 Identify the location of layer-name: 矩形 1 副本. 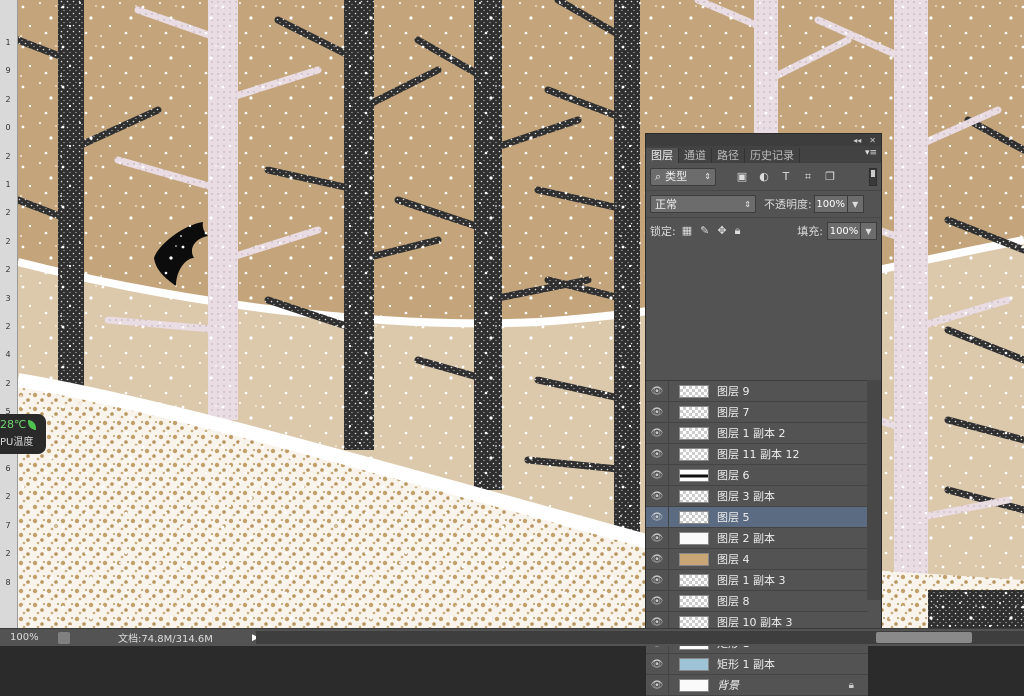
(746, 664).